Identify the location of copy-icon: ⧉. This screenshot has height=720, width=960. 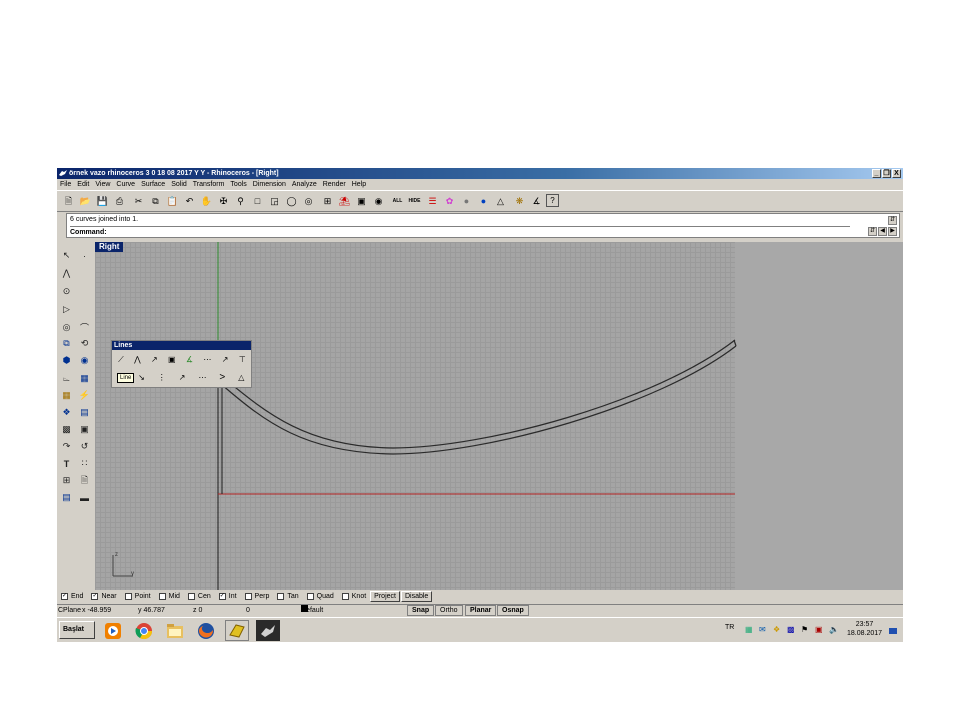
(155, 201).